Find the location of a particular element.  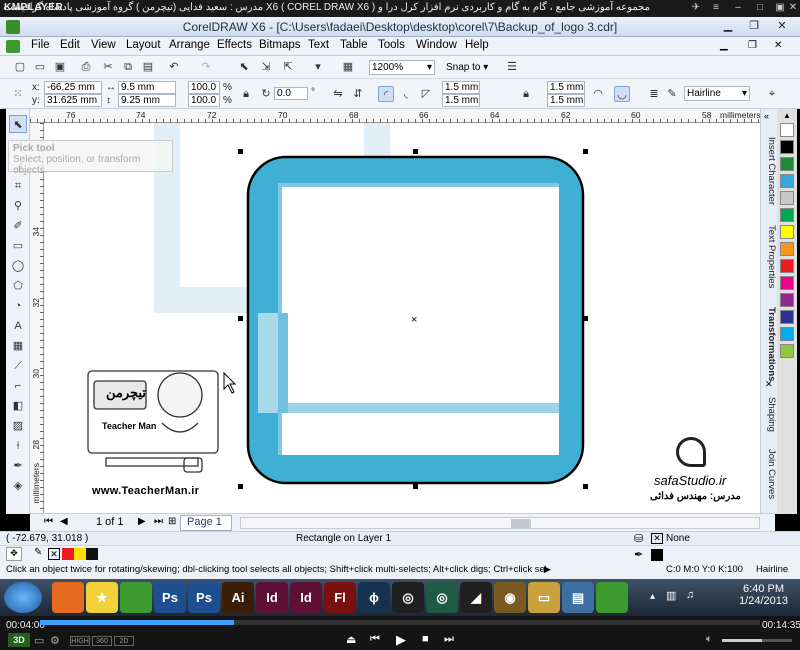

taskbar-dvd-button: ◉ is located at coordinates (510, 597).